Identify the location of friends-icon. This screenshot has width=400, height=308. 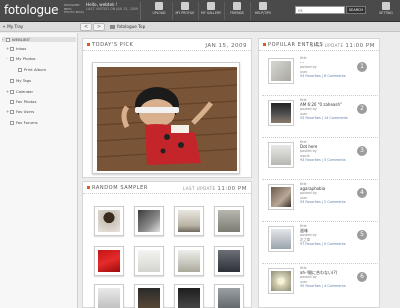
(237, 6).